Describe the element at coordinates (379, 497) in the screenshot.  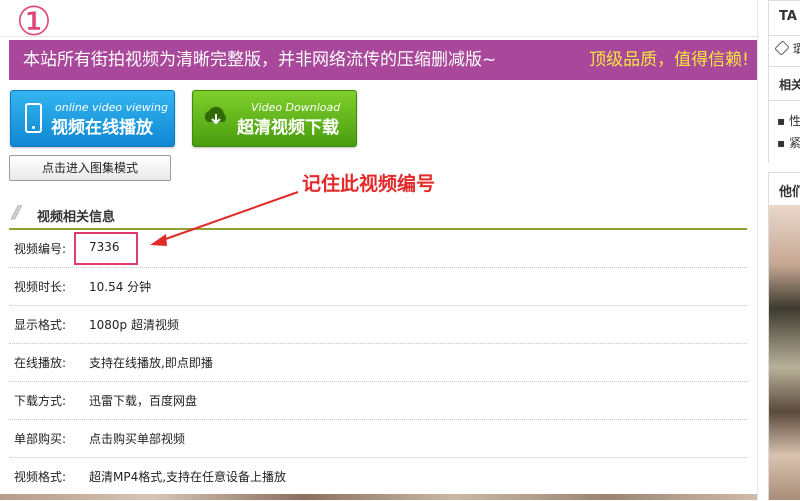
I see `thumbnail-strip` at that location.